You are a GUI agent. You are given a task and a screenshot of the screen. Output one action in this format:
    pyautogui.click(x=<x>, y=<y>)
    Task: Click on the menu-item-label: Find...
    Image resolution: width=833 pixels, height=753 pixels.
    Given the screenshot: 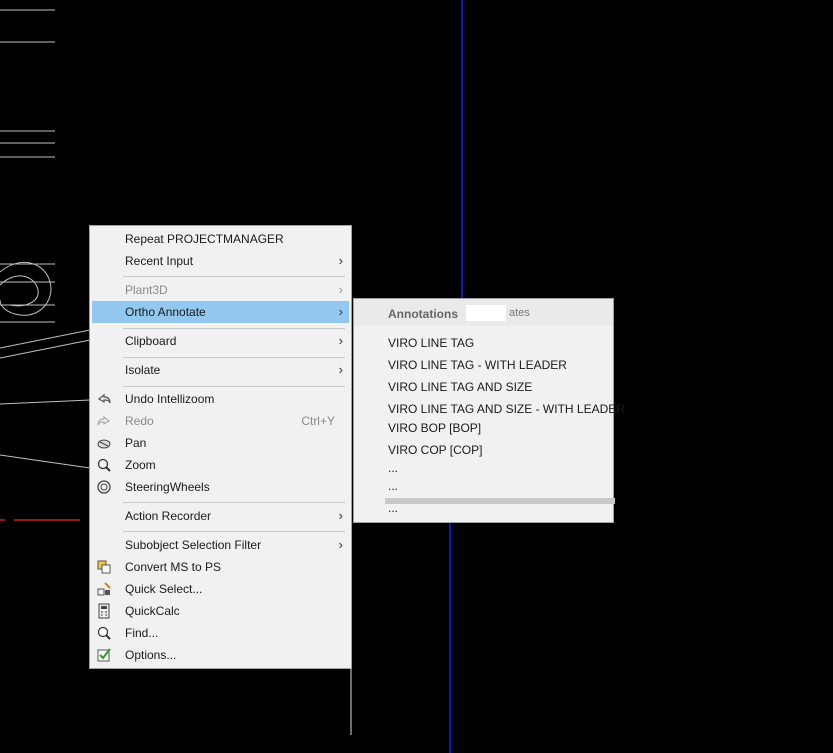 What is the action you would take?
    pyautogui.click(x=142, y=633)
    